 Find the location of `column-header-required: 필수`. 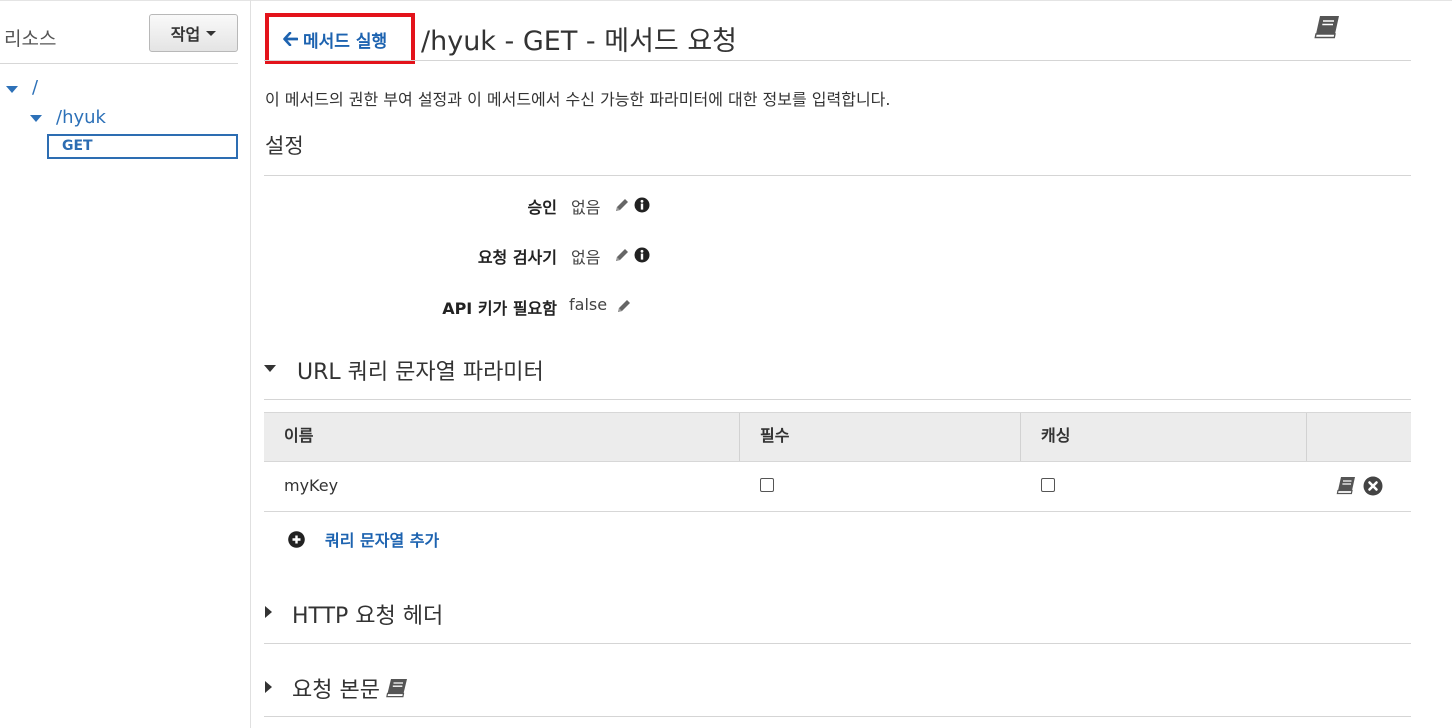

column-header-required: 필수 is located at coordinates (775, 435).